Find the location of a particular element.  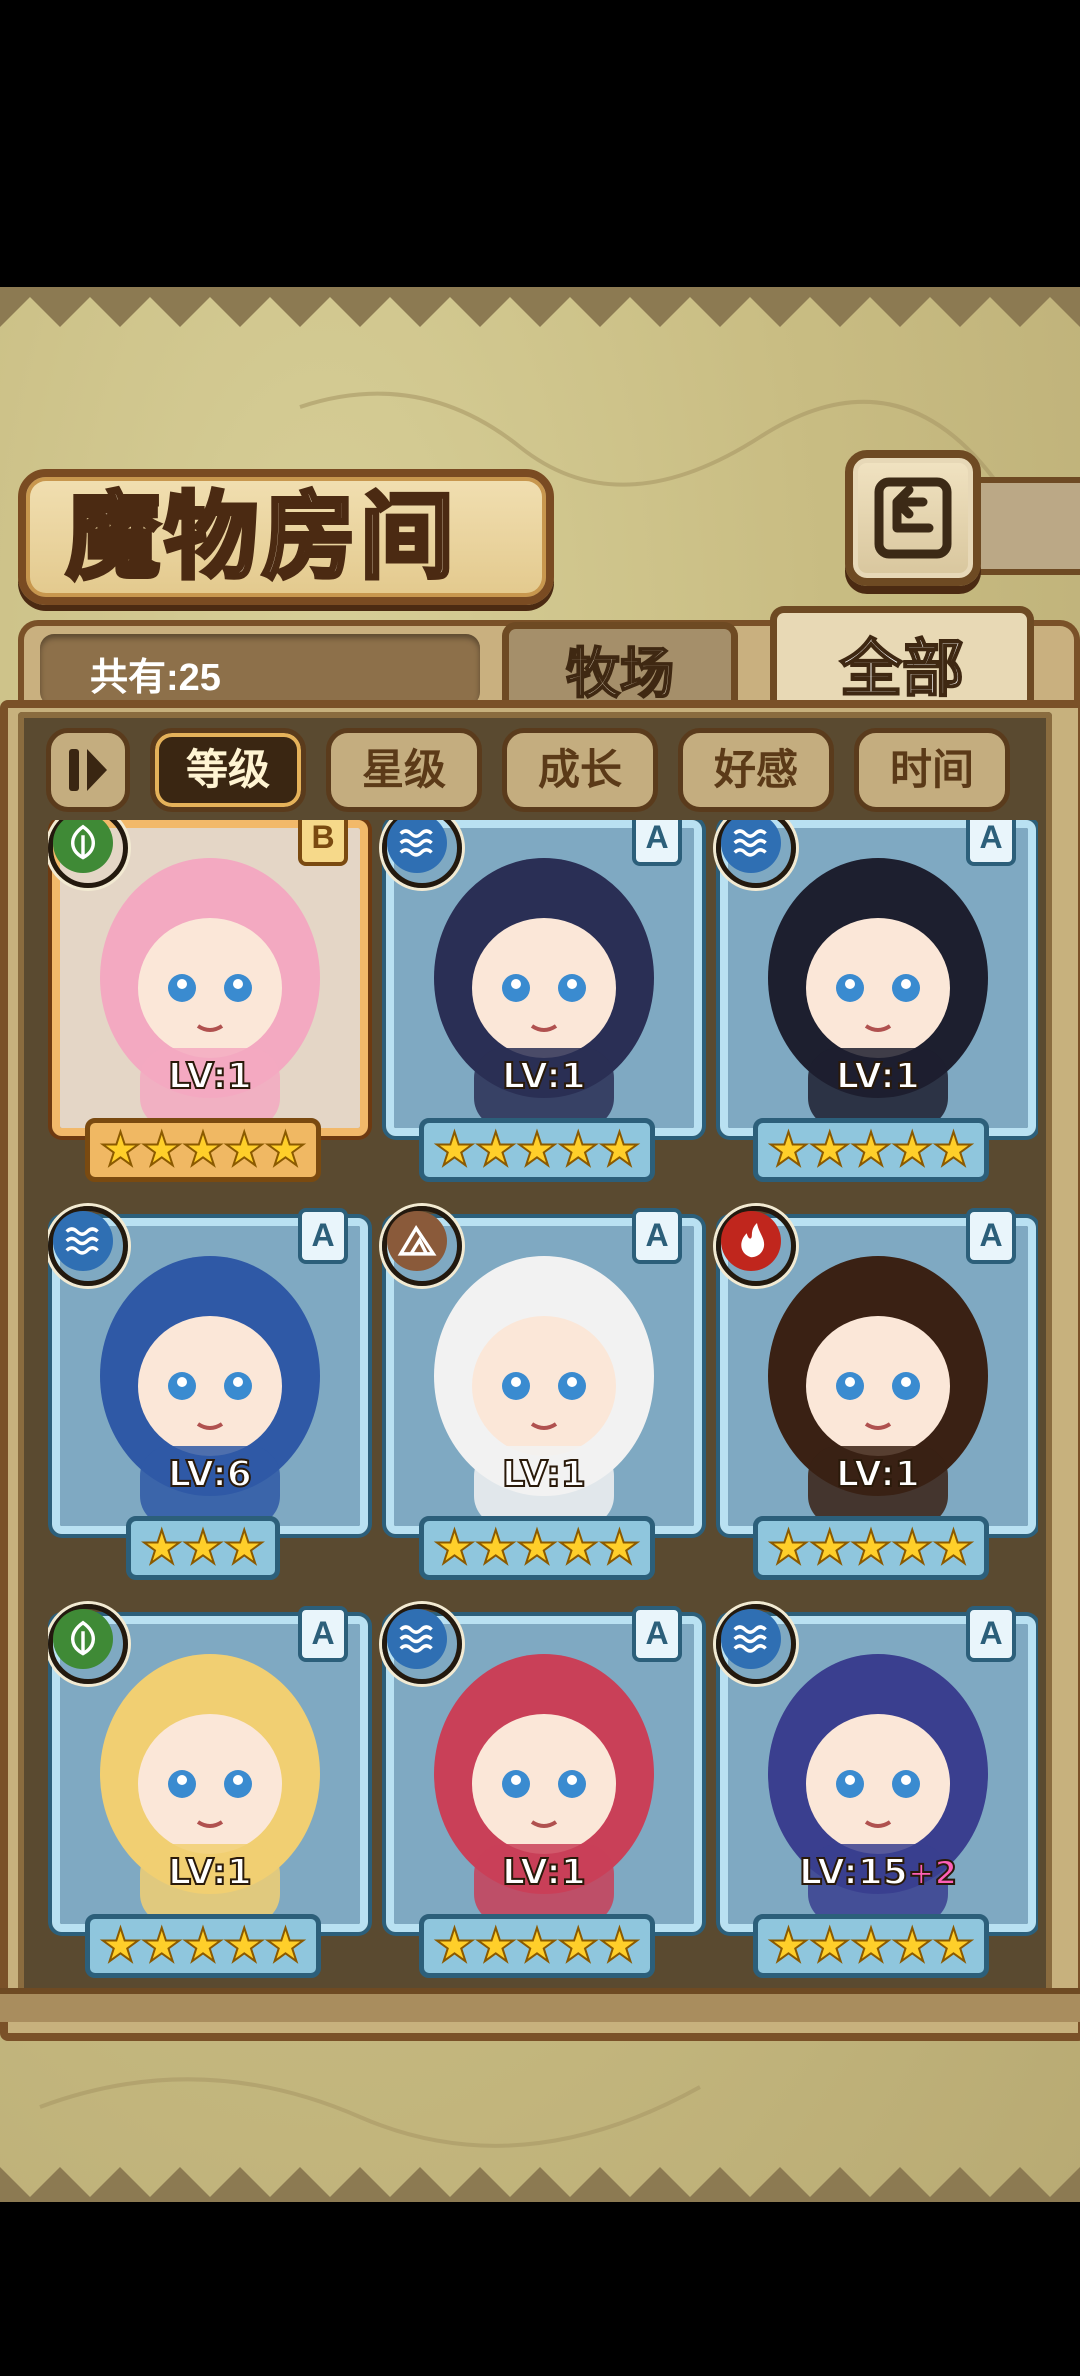

filter-level: 等级 is located at coordinates (228, 770).